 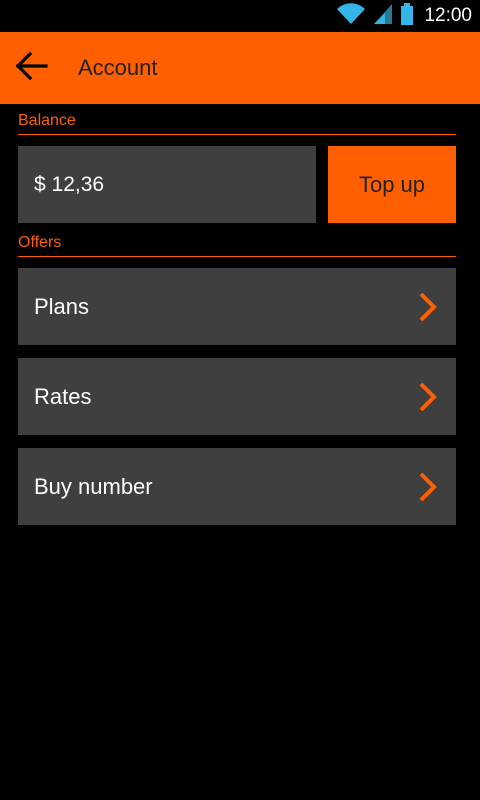 I want to click on status-icons: 12:00, so click(x=404, y=16).